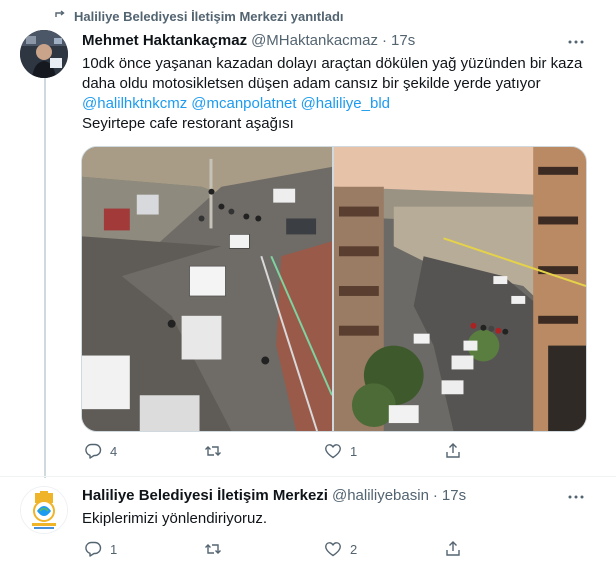  Describe the element at coordinates (45, 278) in the screenshot. I see `thread-line` at that location.